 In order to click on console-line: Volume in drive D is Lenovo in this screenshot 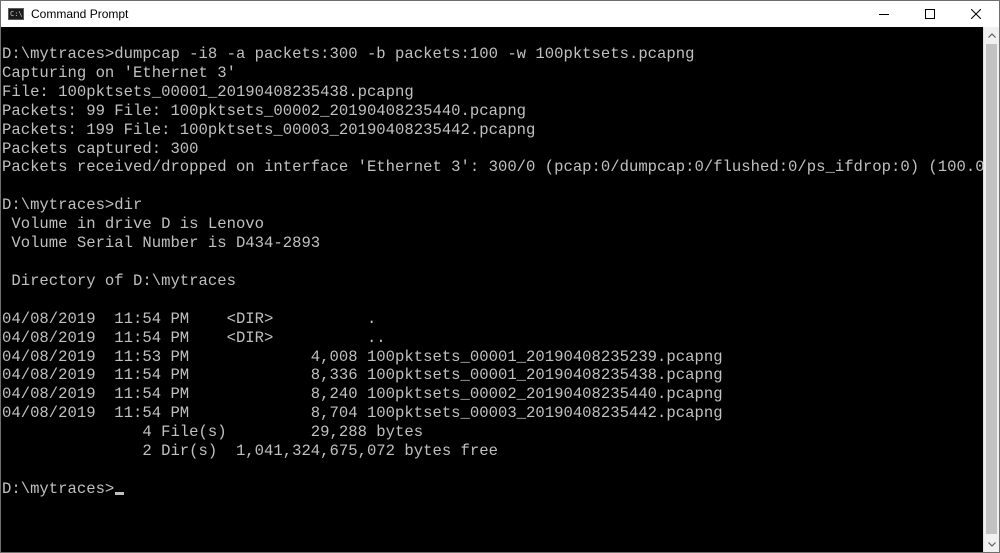, I will do `click(133, 224)`.